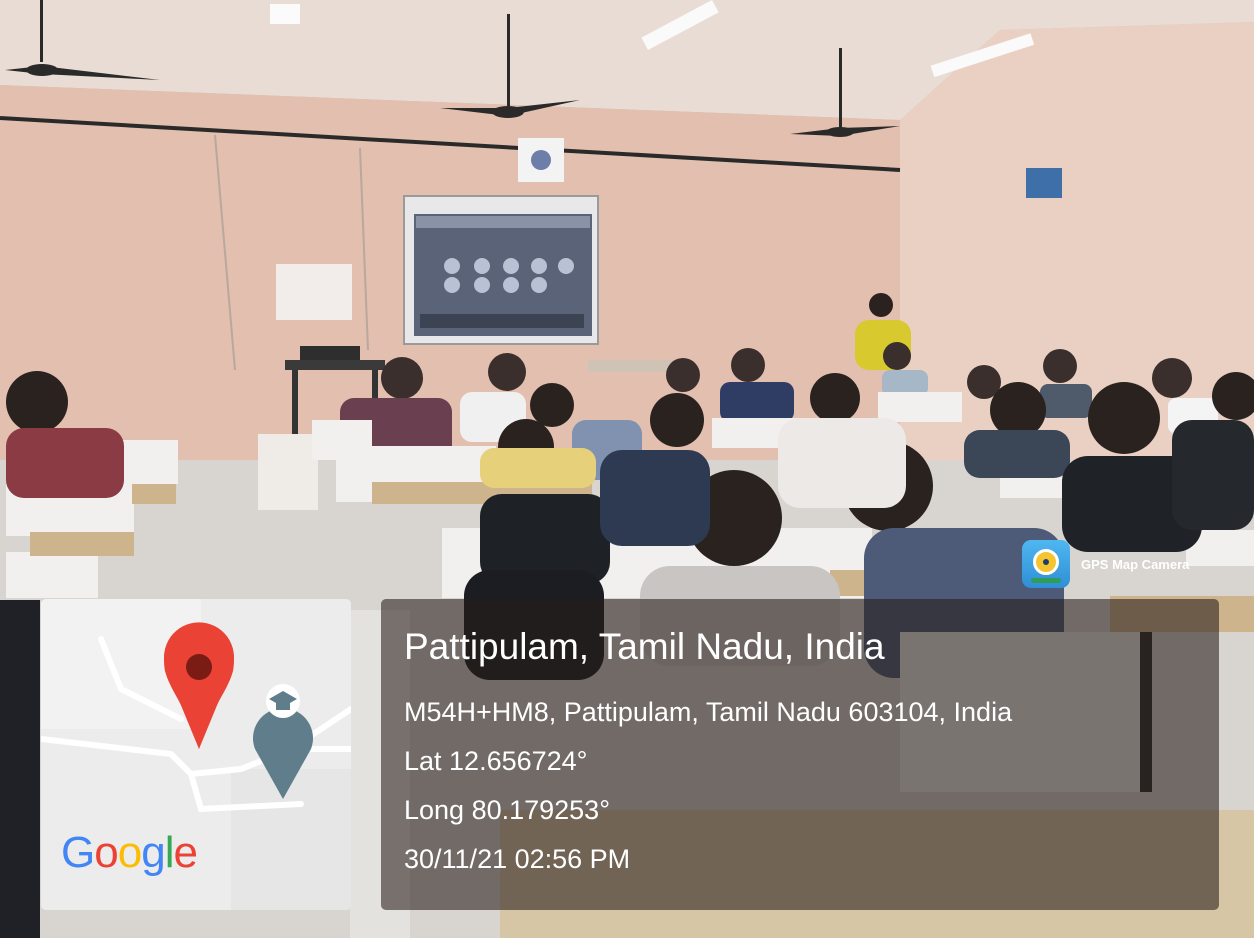  What do you see at coordinates (644, 646) in the screenshot?
I see `location-title: Pattipulam, Tamil Nadu, India` at bounding box center [644, 646].